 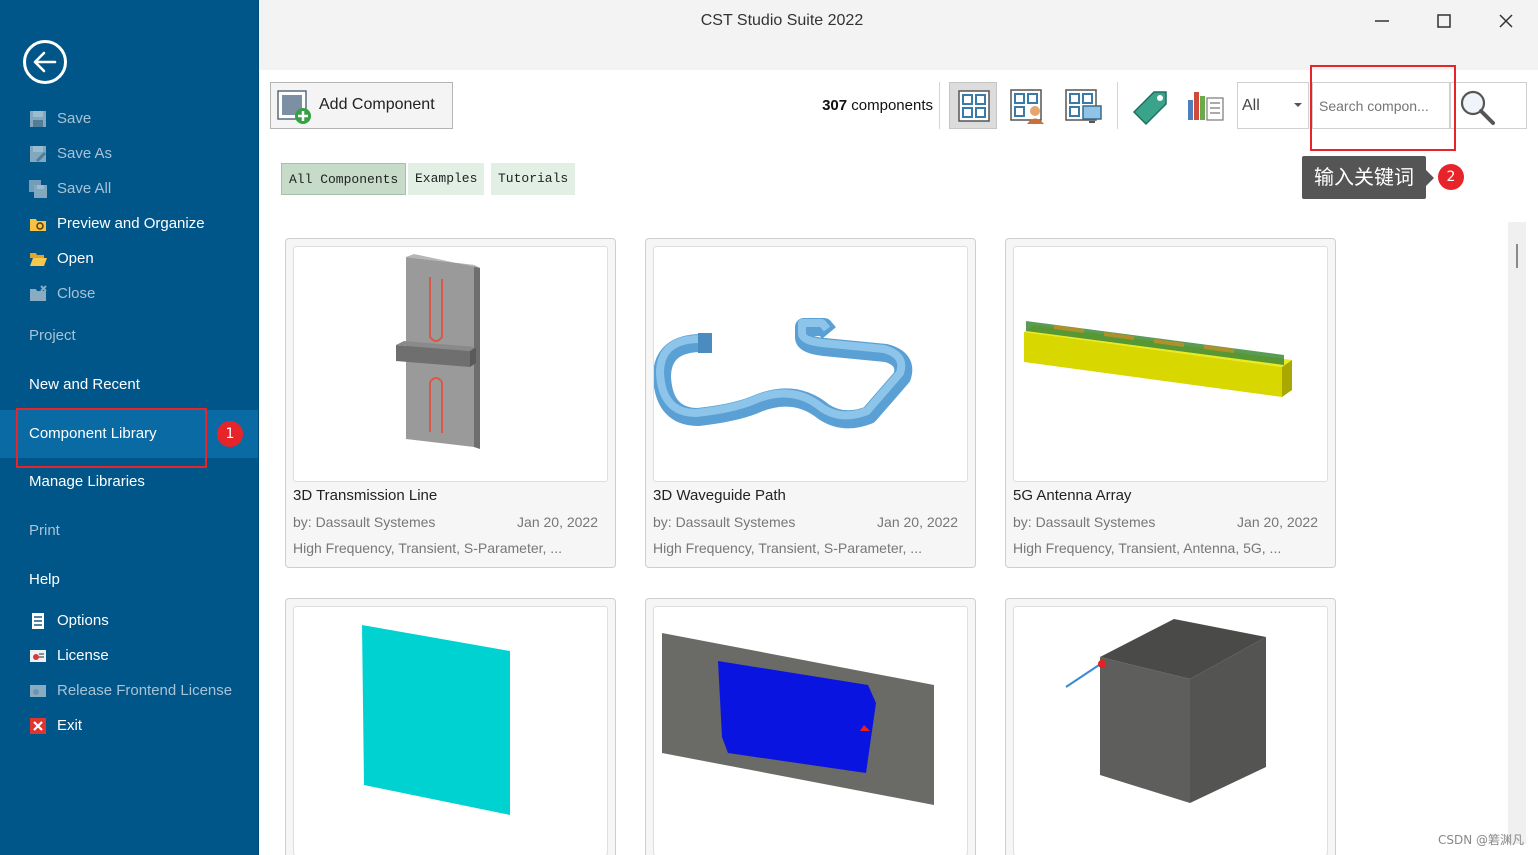 I want to click on menu-save: Save, so click(x=129, y=119).